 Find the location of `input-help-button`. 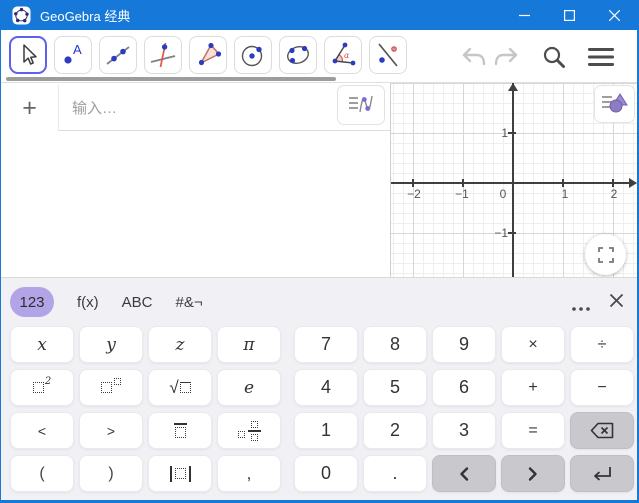

input-help-button is located at coordinates (361, 105).